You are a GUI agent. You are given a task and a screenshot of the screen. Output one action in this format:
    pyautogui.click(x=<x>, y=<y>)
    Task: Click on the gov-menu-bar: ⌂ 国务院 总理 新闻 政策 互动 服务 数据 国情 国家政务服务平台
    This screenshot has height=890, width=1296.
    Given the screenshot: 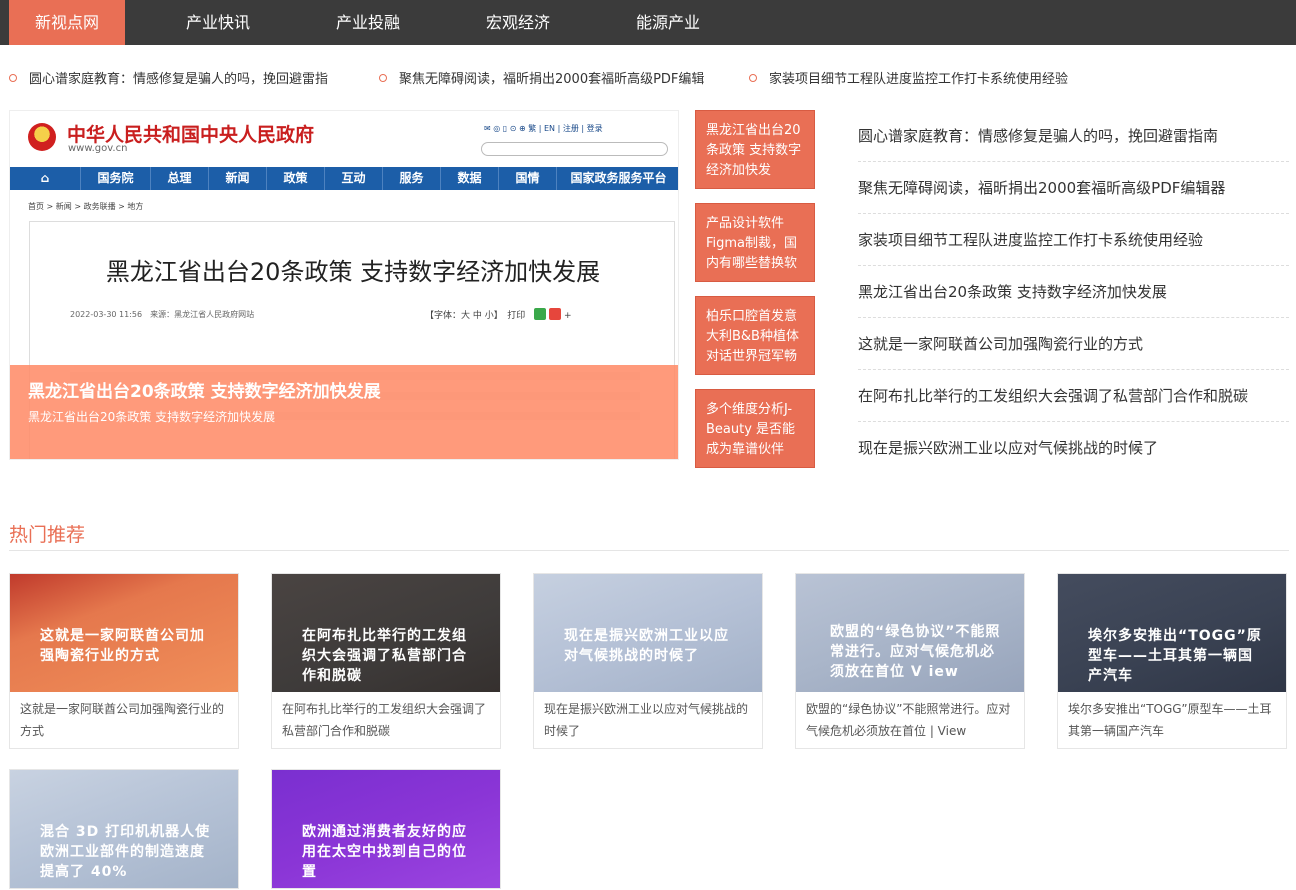 What is the action you would take?
    pyautogui.click(x=344, y=178)
    